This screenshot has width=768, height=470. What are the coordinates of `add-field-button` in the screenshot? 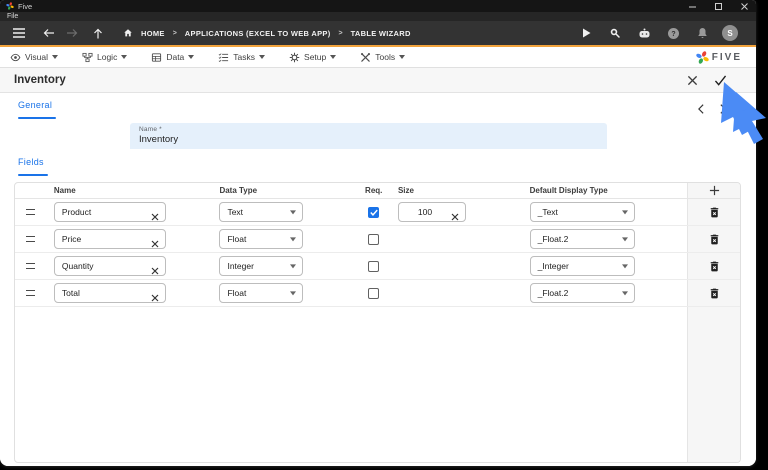 It's located at (714, 191).